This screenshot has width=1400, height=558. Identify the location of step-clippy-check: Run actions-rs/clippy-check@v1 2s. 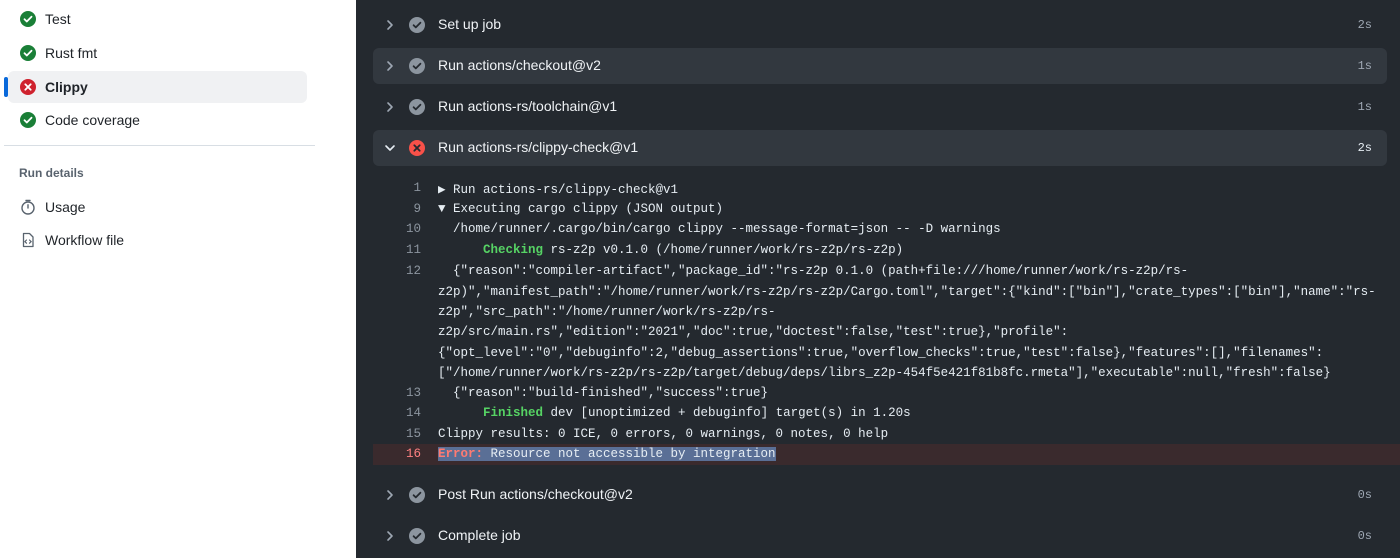
(880, 148).